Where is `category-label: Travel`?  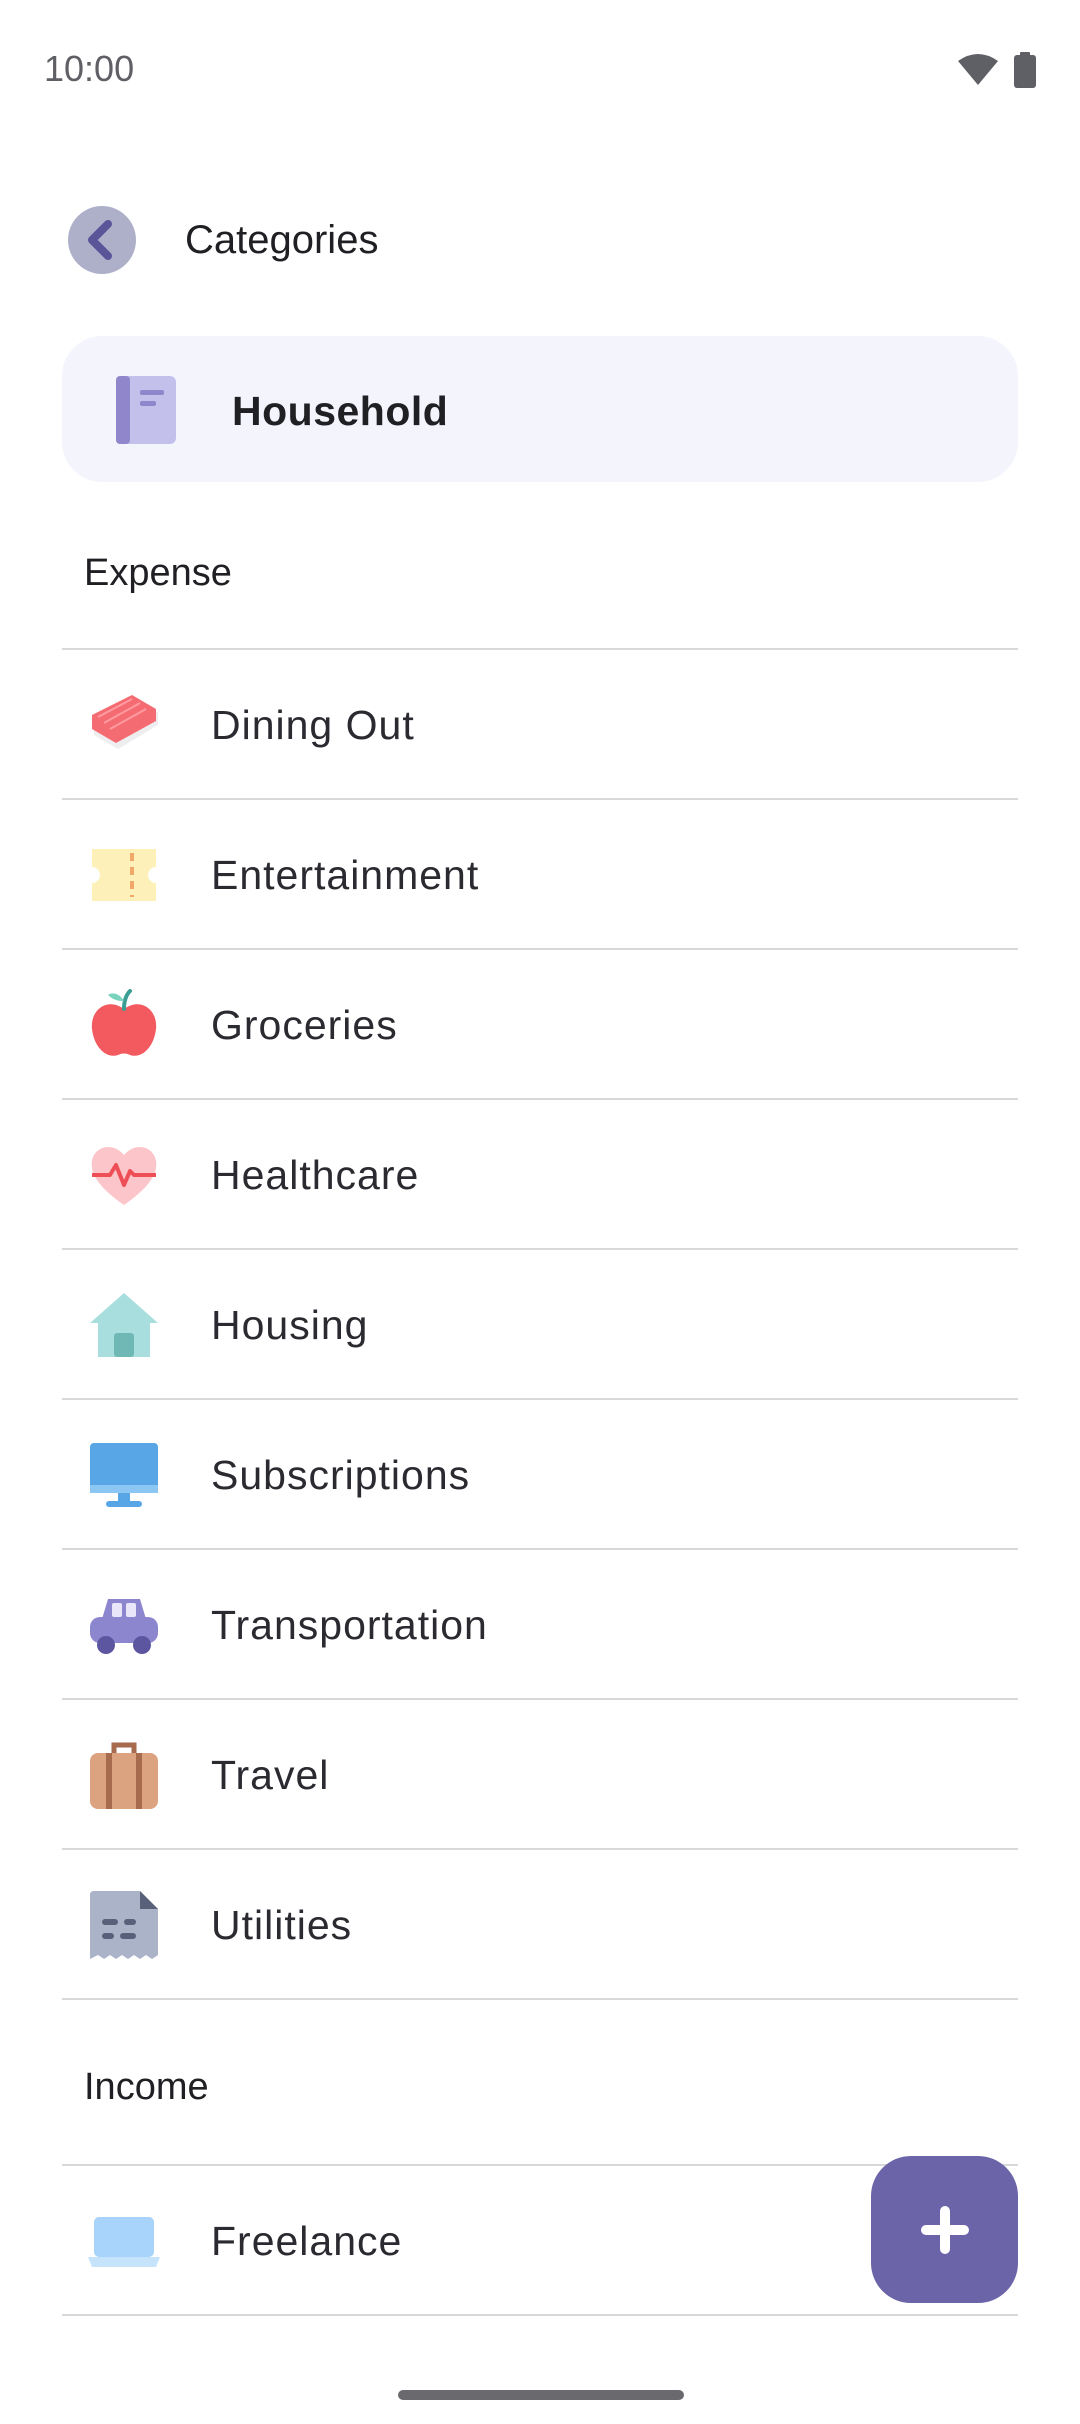
category-label: Travel is located at coordinates (270, 1775).